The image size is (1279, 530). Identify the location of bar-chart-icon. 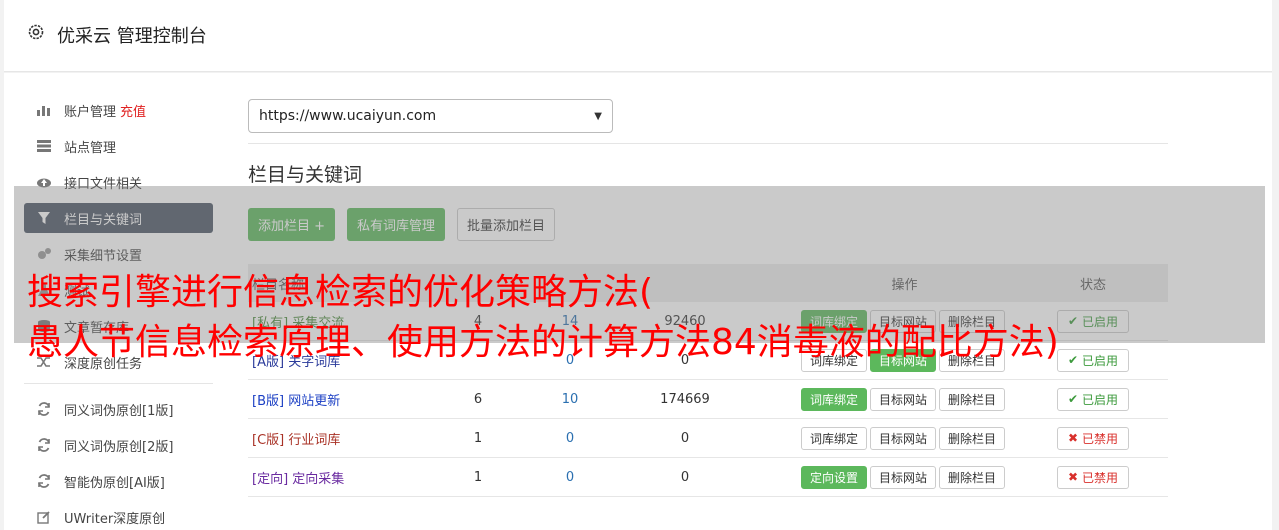
(44, 110).